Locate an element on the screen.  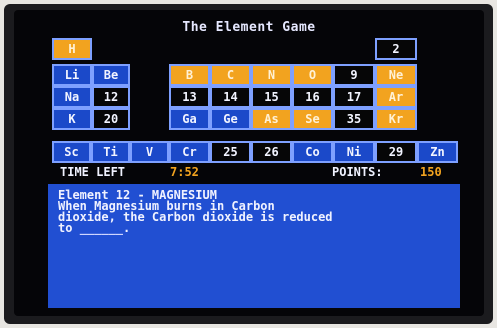
cell-K: K is located at coordinates (72, 119).